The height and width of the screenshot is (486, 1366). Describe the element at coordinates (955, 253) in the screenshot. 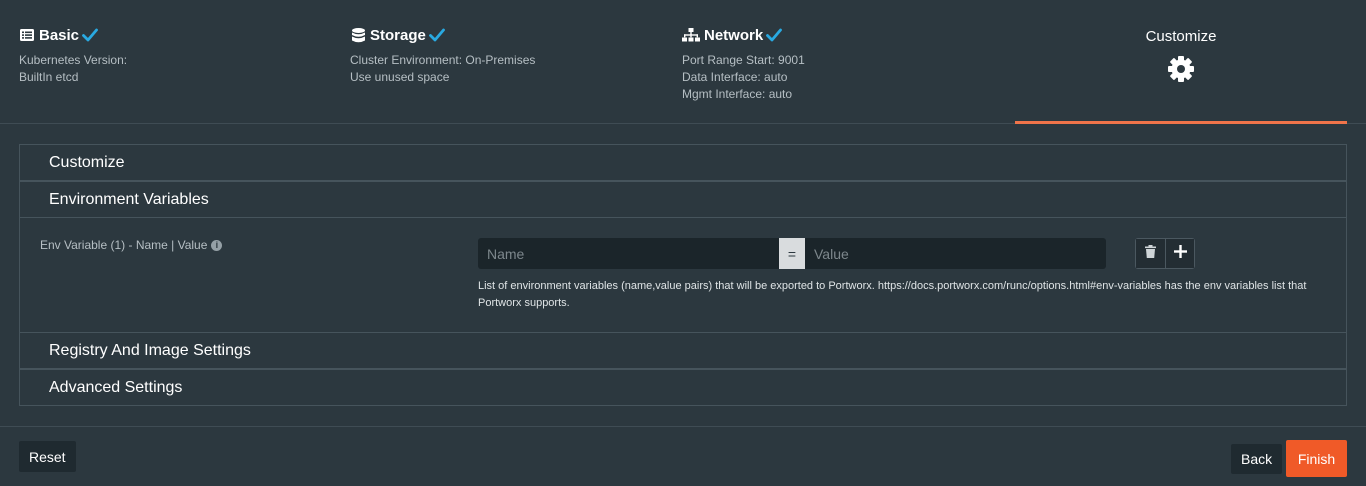

I see `env-value-input` at that location.